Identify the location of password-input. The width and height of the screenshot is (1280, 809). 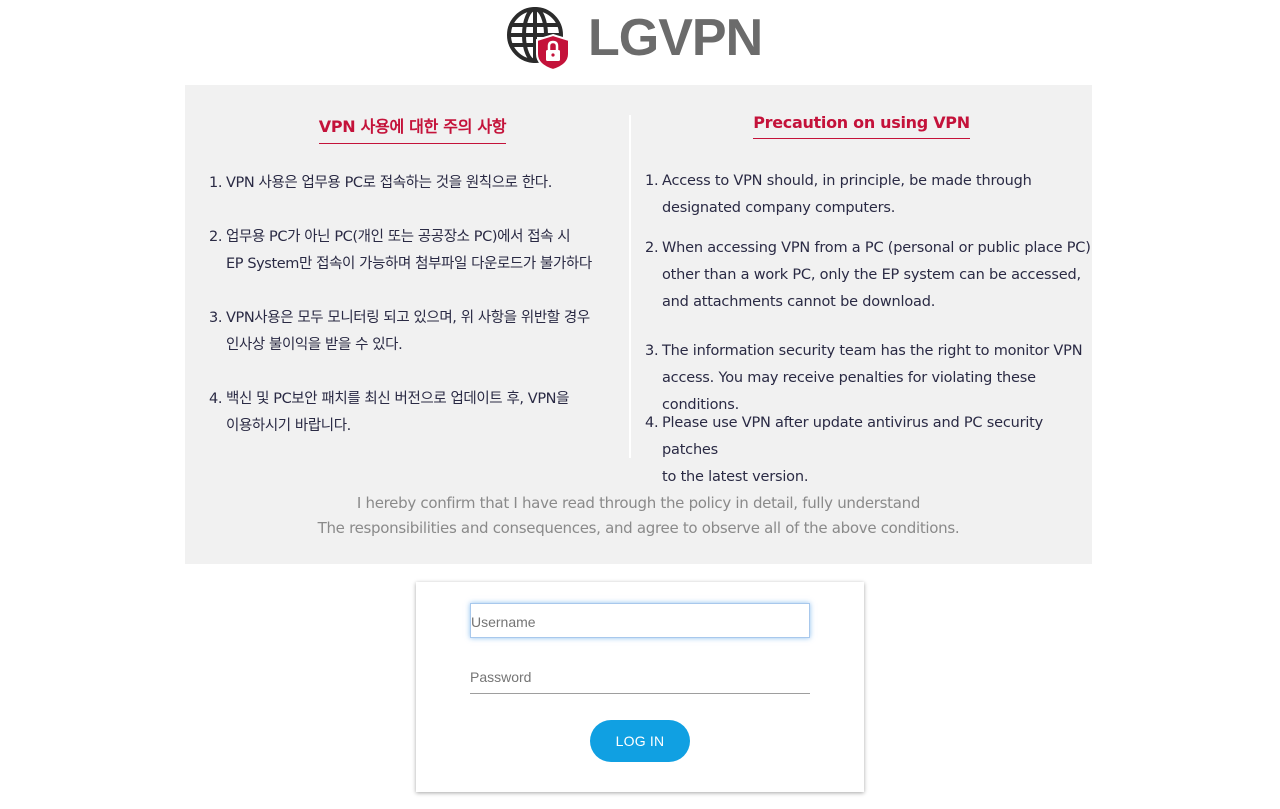
(640, 676).